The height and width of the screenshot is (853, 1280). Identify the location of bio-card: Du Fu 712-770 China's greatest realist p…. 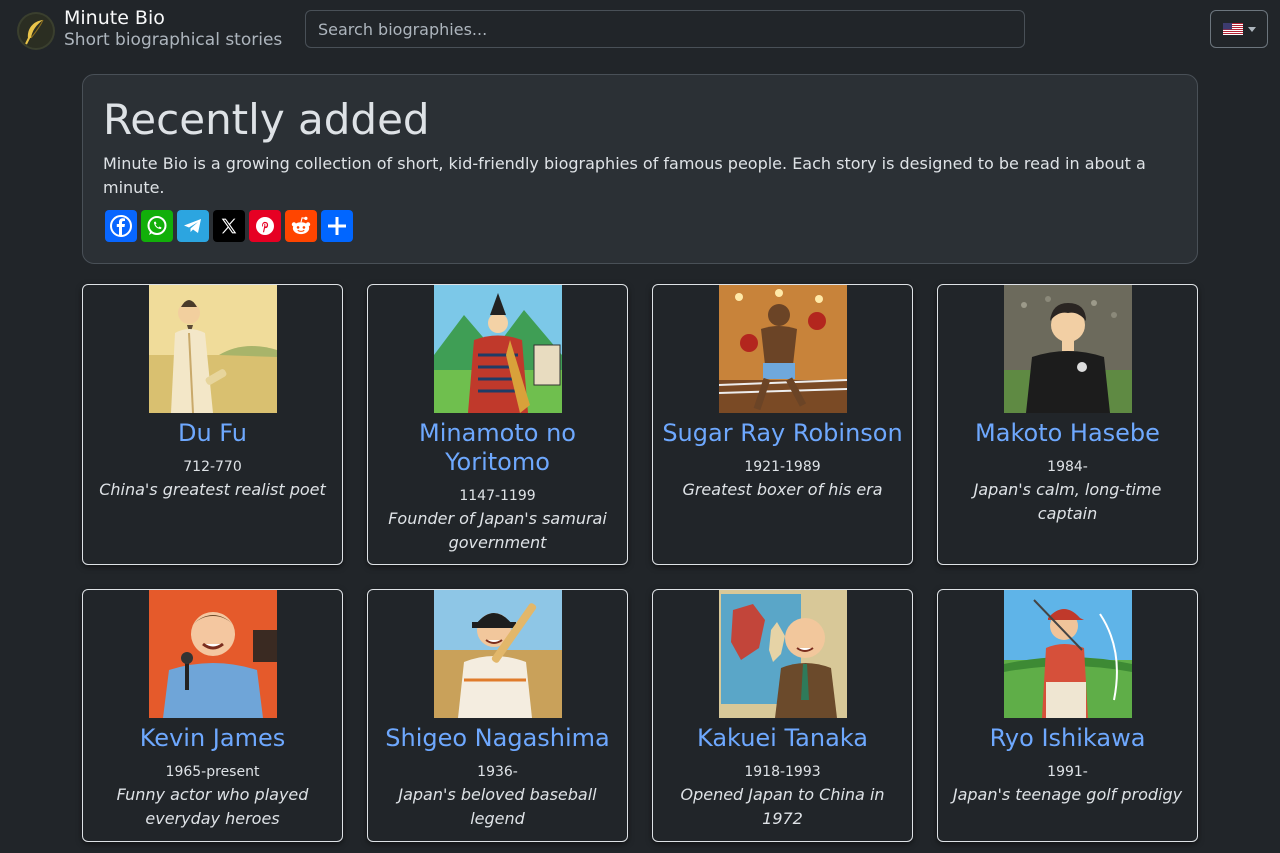
(212, 424).